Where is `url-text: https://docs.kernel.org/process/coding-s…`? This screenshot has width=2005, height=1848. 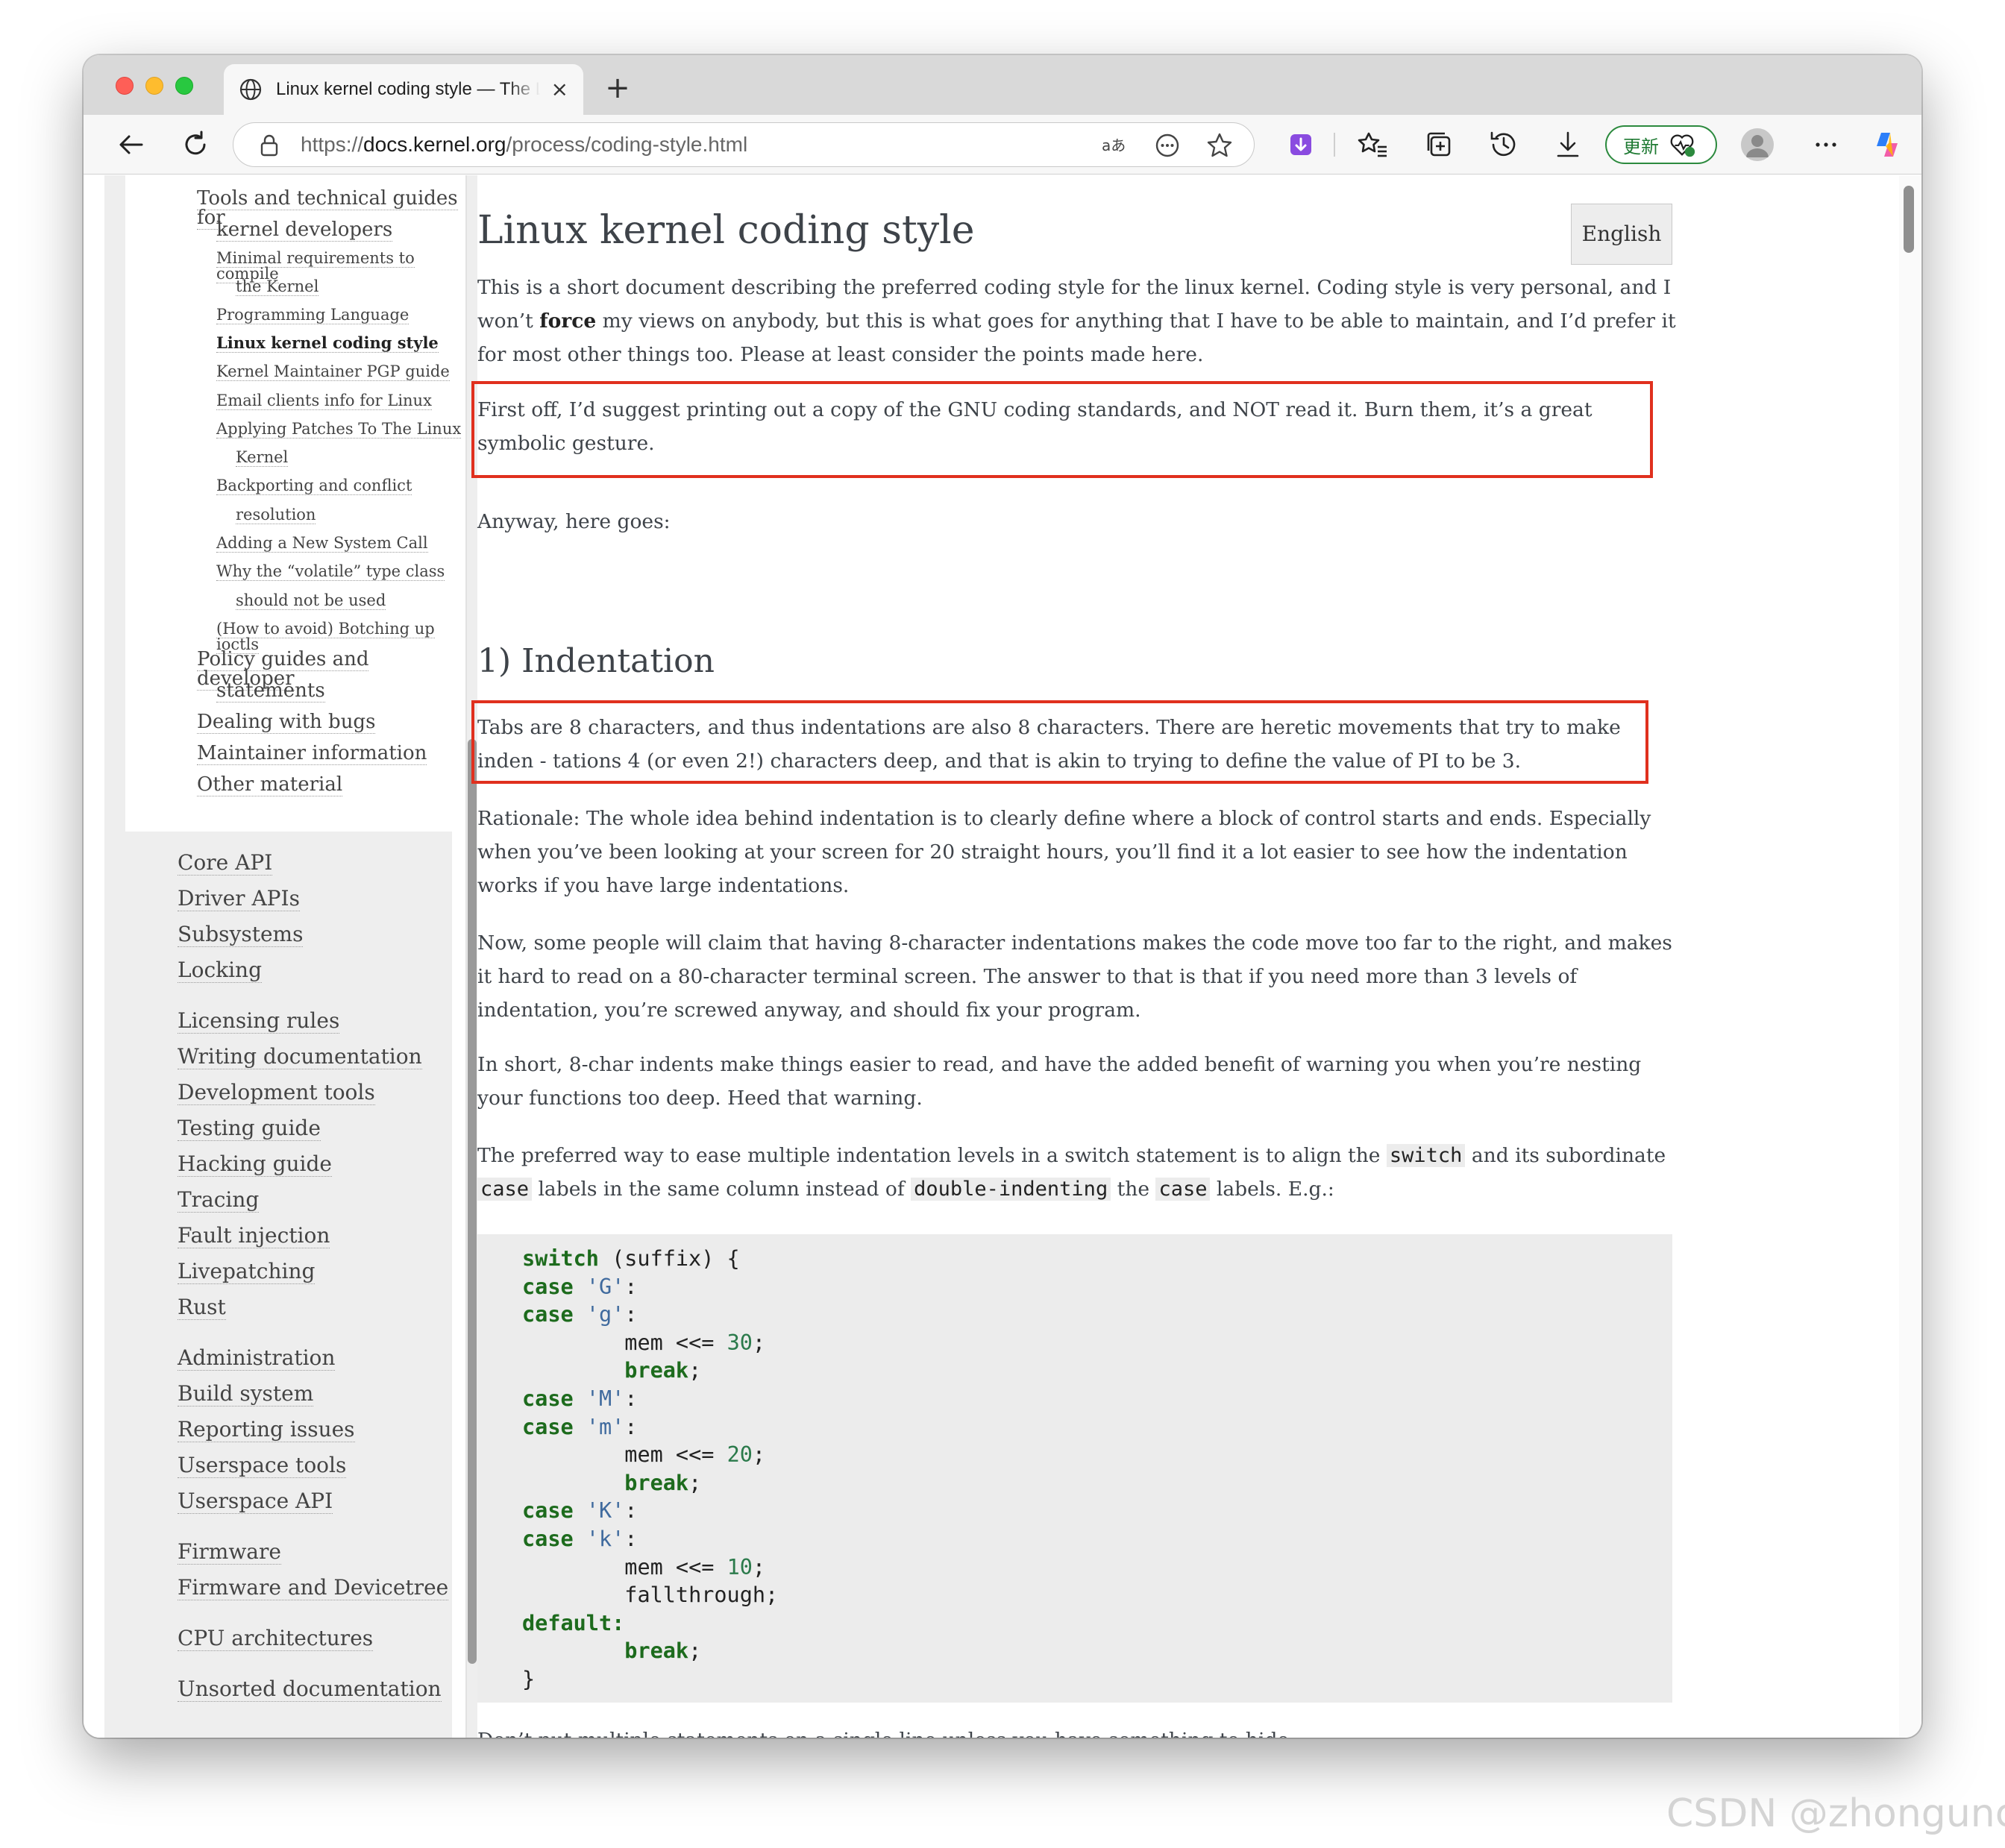
url-text: https://docs.kernel.org/process/coding-s… is located at coordinates (524, 144).